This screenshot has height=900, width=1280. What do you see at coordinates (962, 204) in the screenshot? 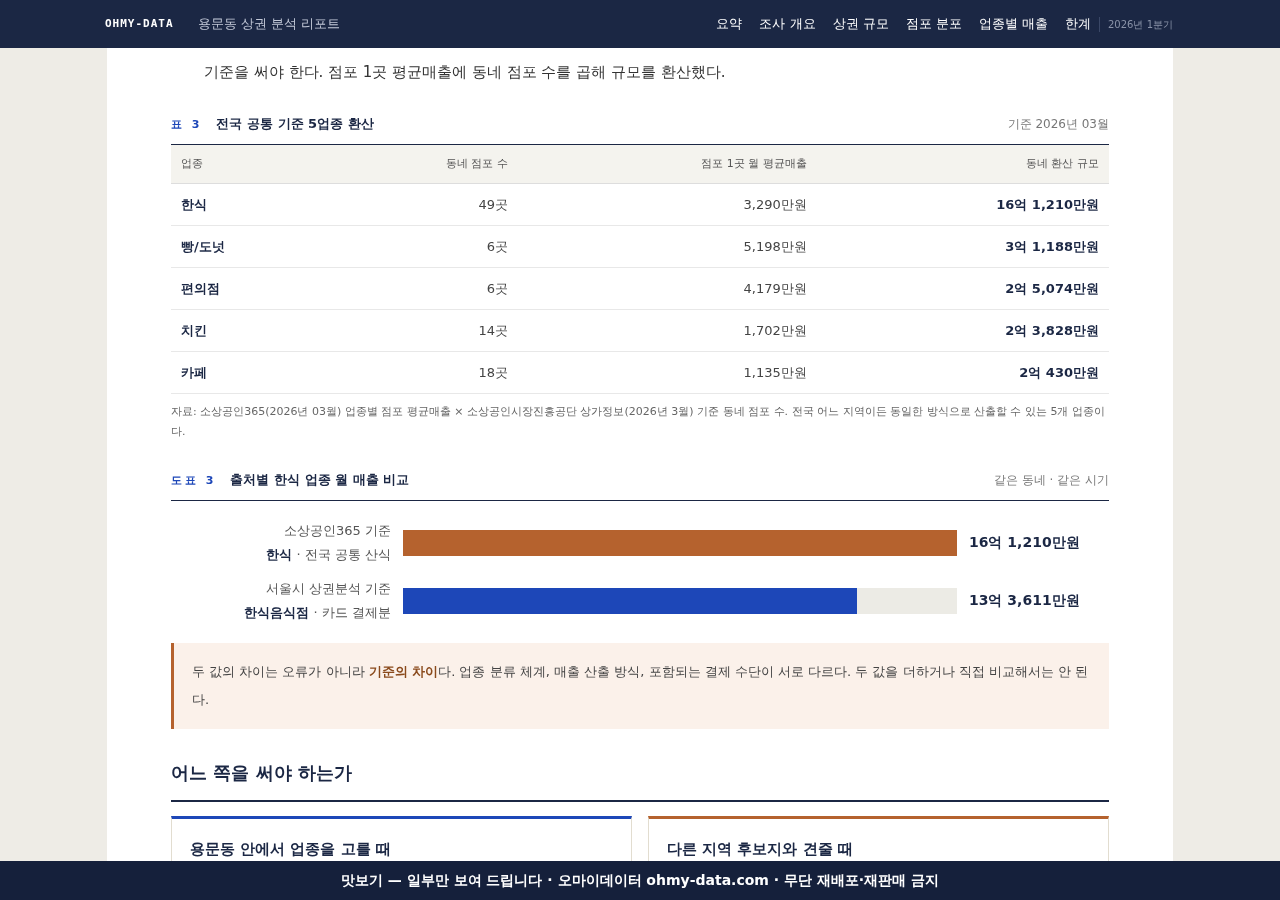
I see `table-cell: 16억 1,210만원` at bounding box center [962, 204].